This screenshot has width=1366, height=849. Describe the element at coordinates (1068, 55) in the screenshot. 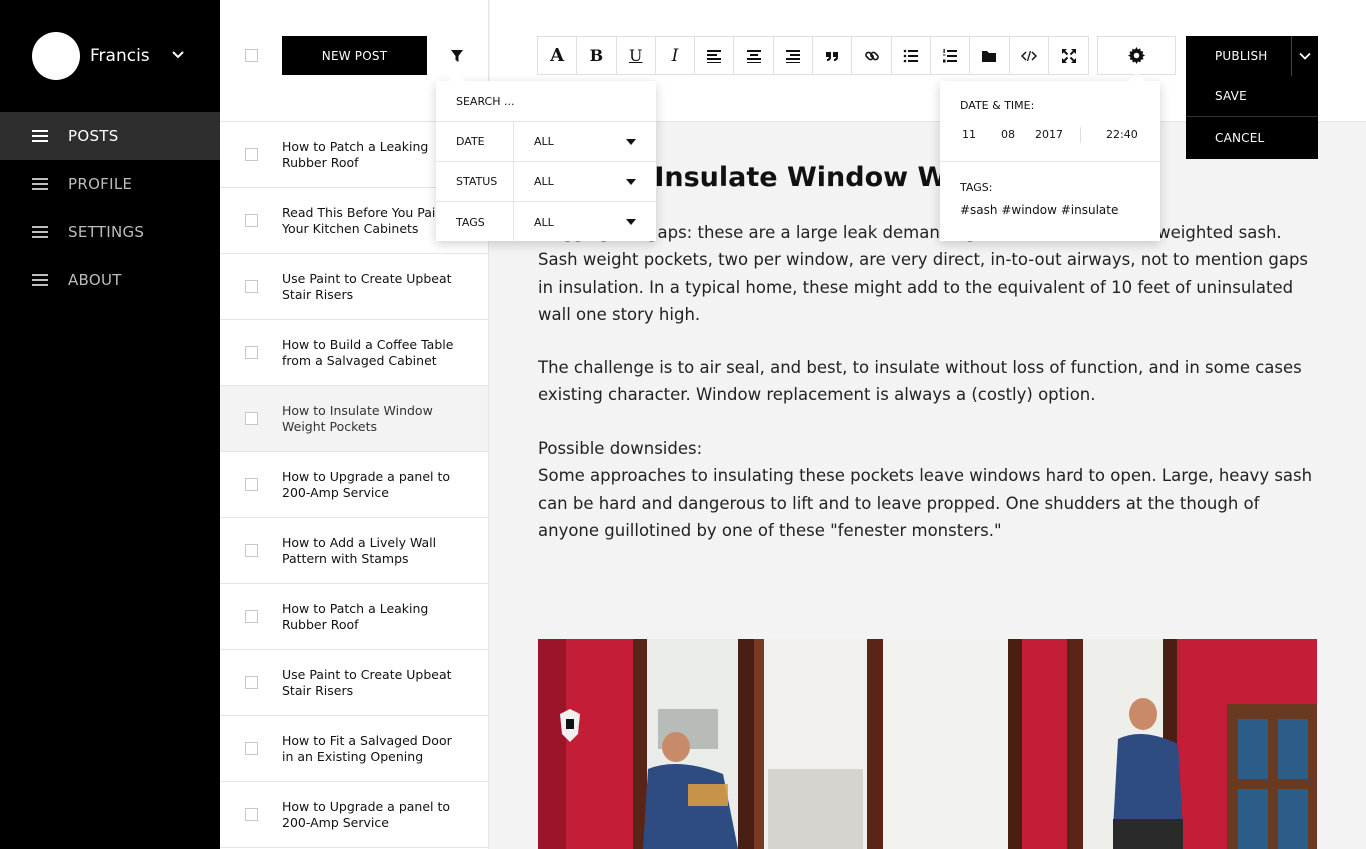

I see `fullscreen-icon` at that location.